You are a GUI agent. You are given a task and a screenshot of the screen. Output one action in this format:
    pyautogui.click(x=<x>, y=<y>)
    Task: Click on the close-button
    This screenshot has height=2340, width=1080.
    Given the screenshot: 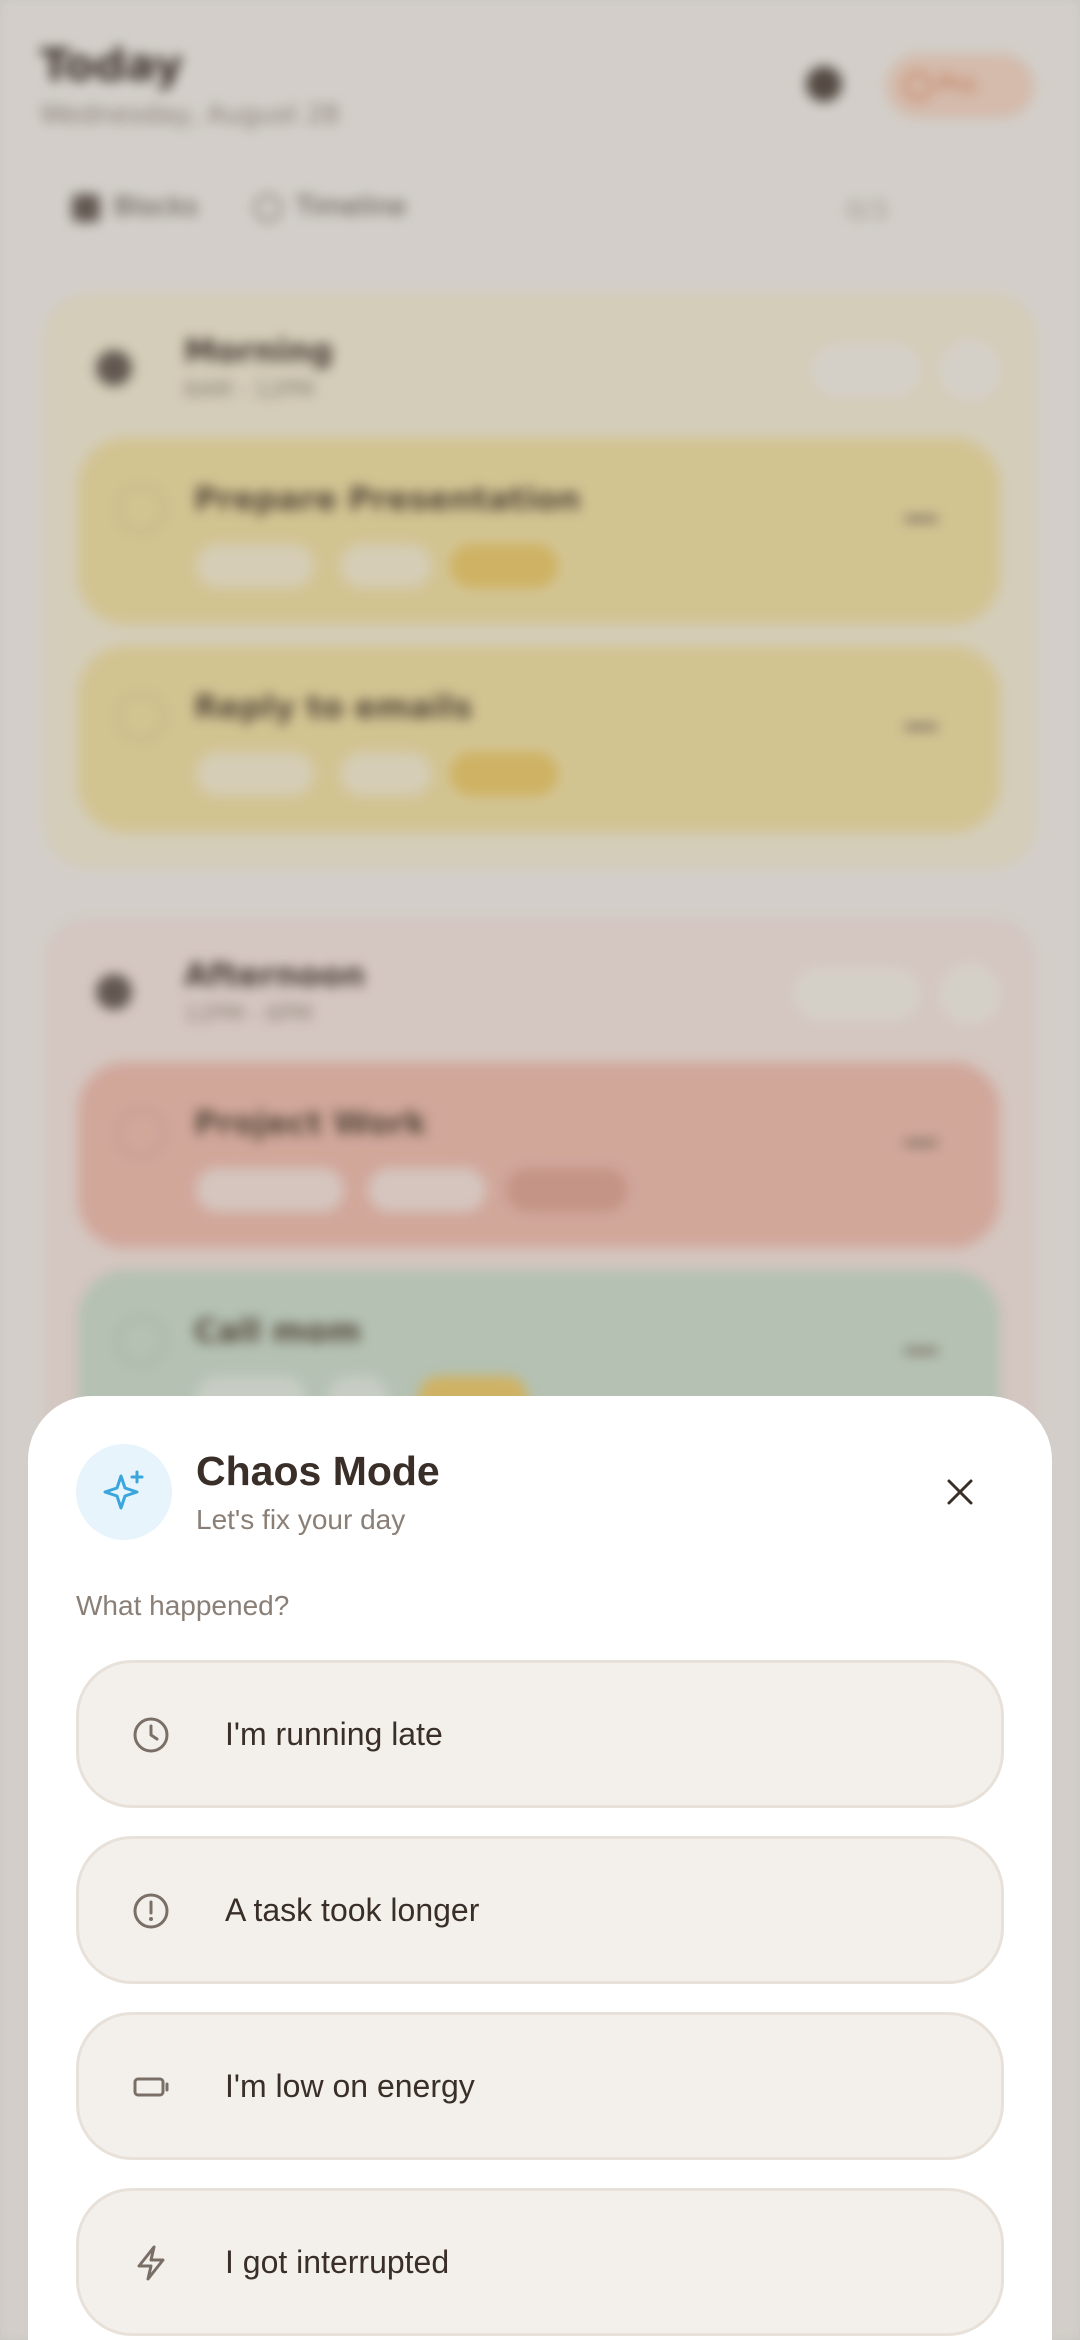 What is the action you would take?
    pyautogui.click(x=960, y=1492)
    